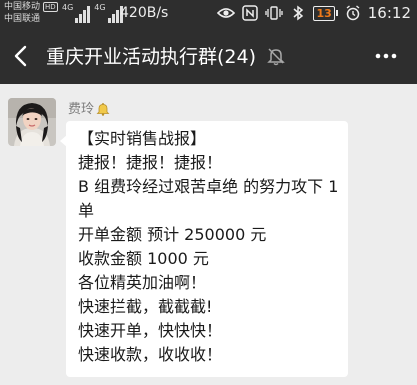 The width and height of the screenshot is (417, 385). I want to click on sender-row: 费玲, so click(89, 107).